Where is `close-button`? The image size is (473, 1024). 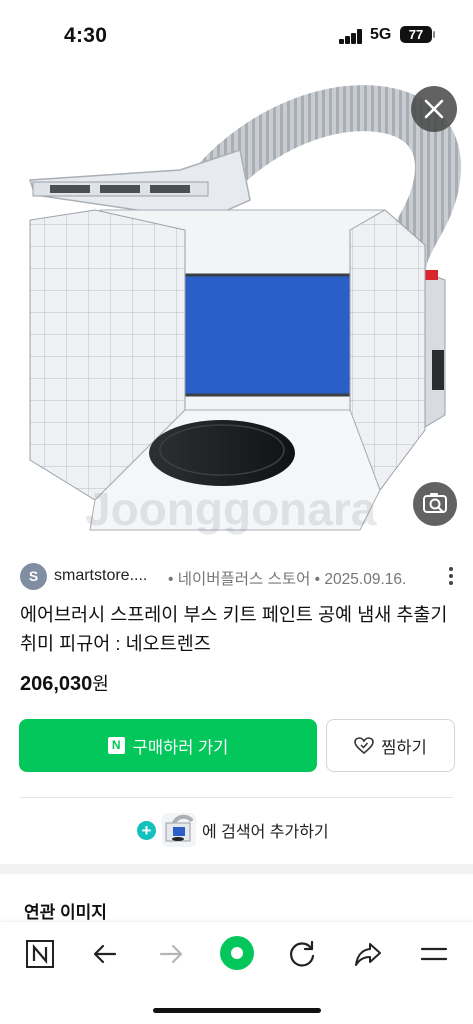
close-button is located at coordinates (434, 109).